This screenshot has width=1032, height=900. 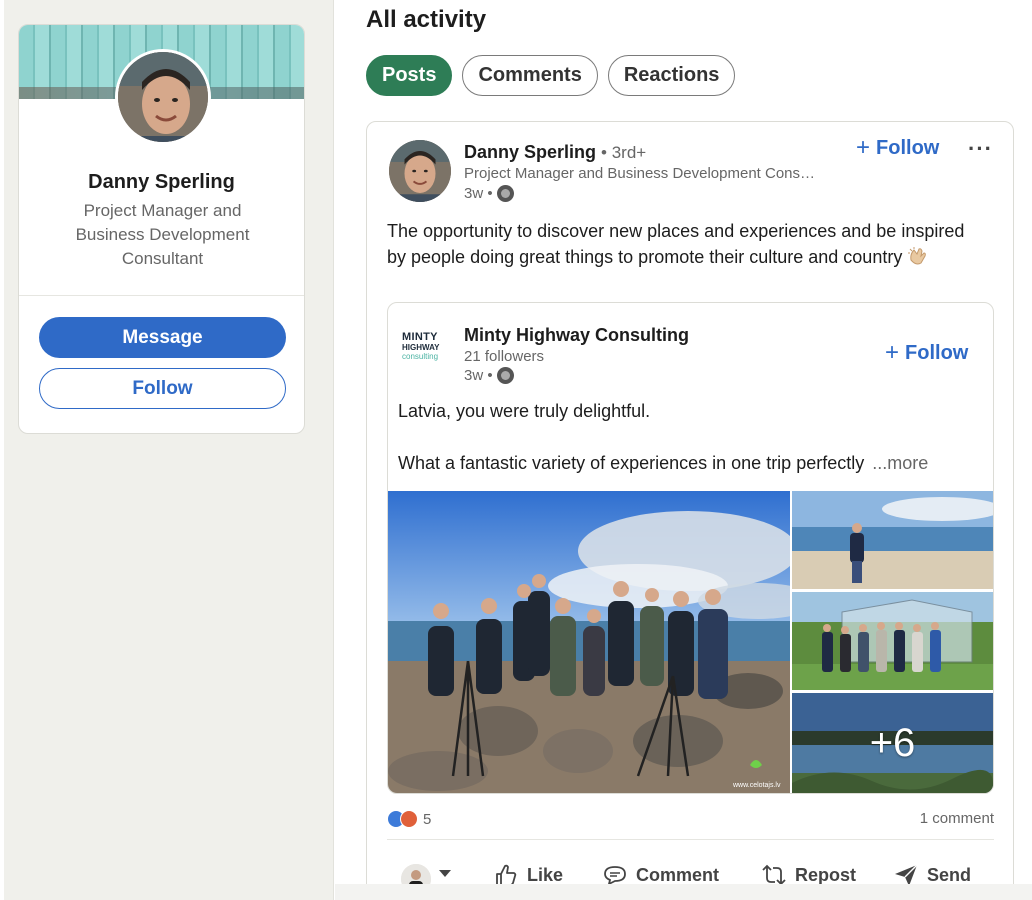 What do you see at coordinates (409, 75) in the screenshot?
I see `tab-posts: Posts` at bounding box center [409, 75].